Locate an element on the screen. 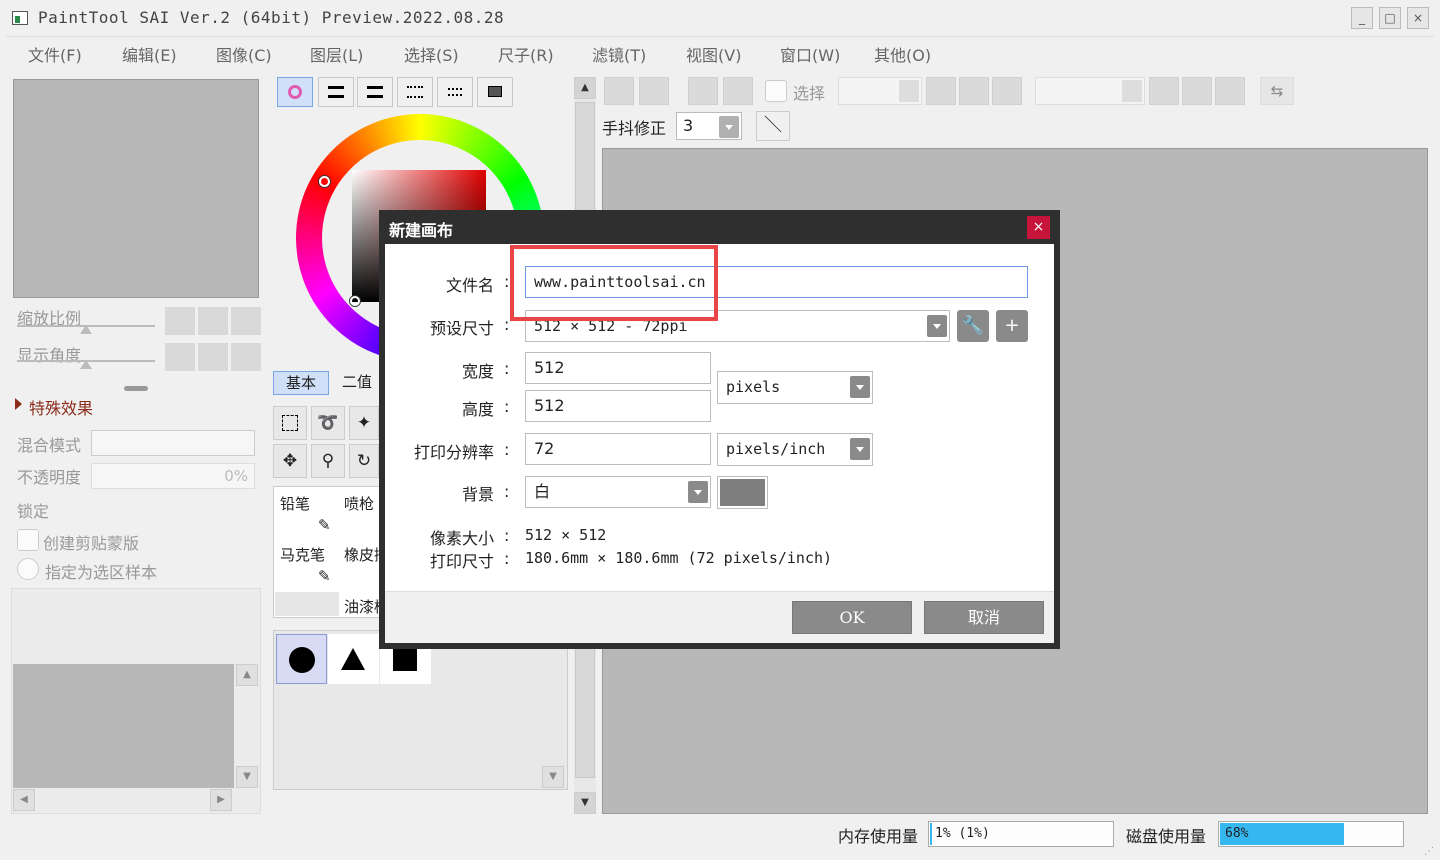 This screenshot has height=860, width=1440. disk-usage-bar: 68% is located at coordinates (1311, 834).